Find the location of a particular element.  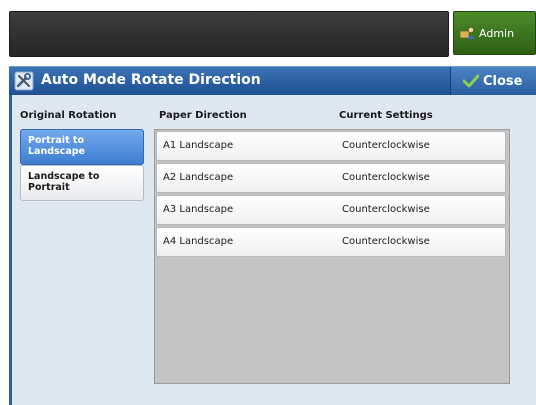

paper-direction-cell: A3 Landscape is located at coordinates (198, 209).